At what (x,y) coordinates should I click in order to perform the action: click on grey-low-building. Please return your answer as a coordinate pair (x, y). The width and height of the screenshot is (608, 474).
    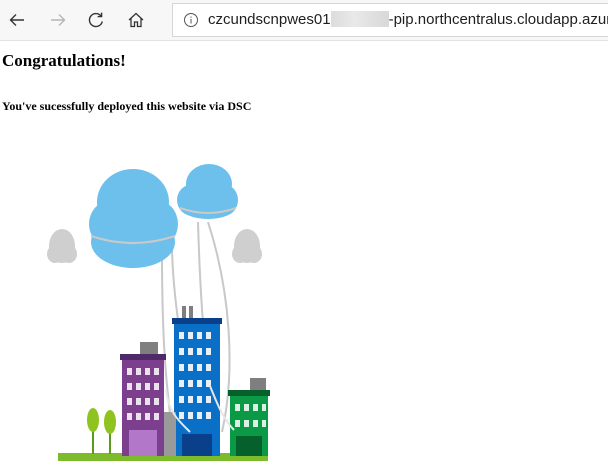
    Looking at the image, I should click on (170, 434).